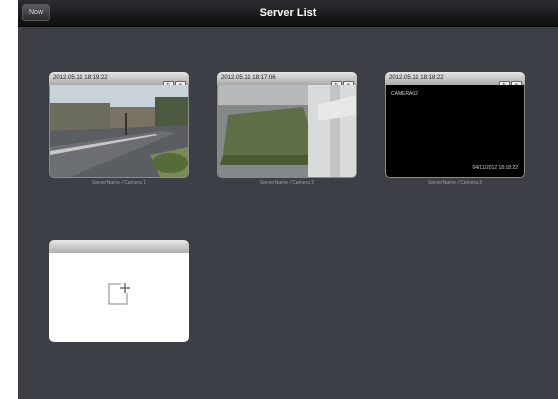 This screenshot has height=399, width=558. I want to click on add-tile-header, so click(119, 246).